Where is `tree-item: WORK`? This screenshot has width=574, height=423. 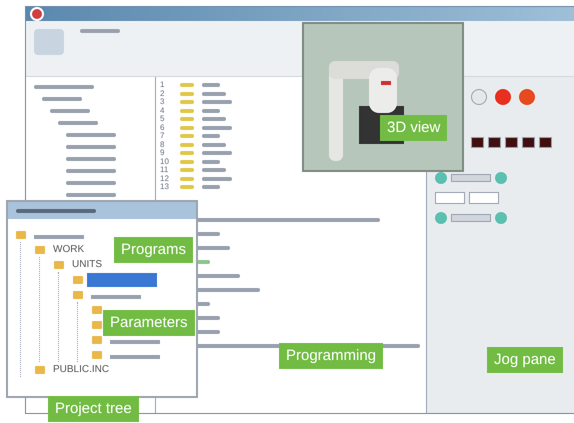
tree-item: WORK is located at coordinates (68, 249).